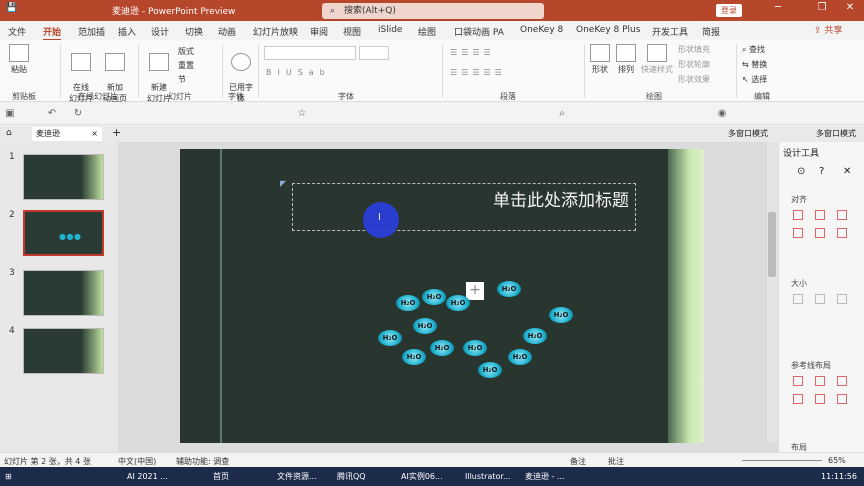 The image size is (864, 486). Describe the element at coordinates (186, 51) in the screenshot. I see `layout-button: 版式` at that location.